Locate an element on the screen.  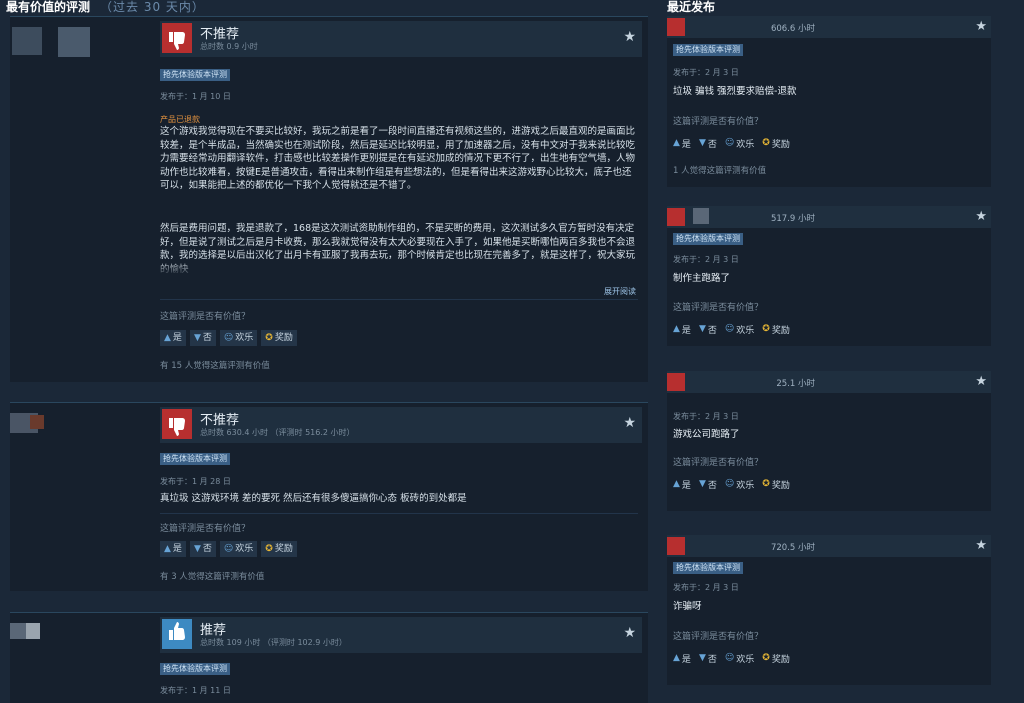
thumbs-up-icon is located at coordinates (177, 634).